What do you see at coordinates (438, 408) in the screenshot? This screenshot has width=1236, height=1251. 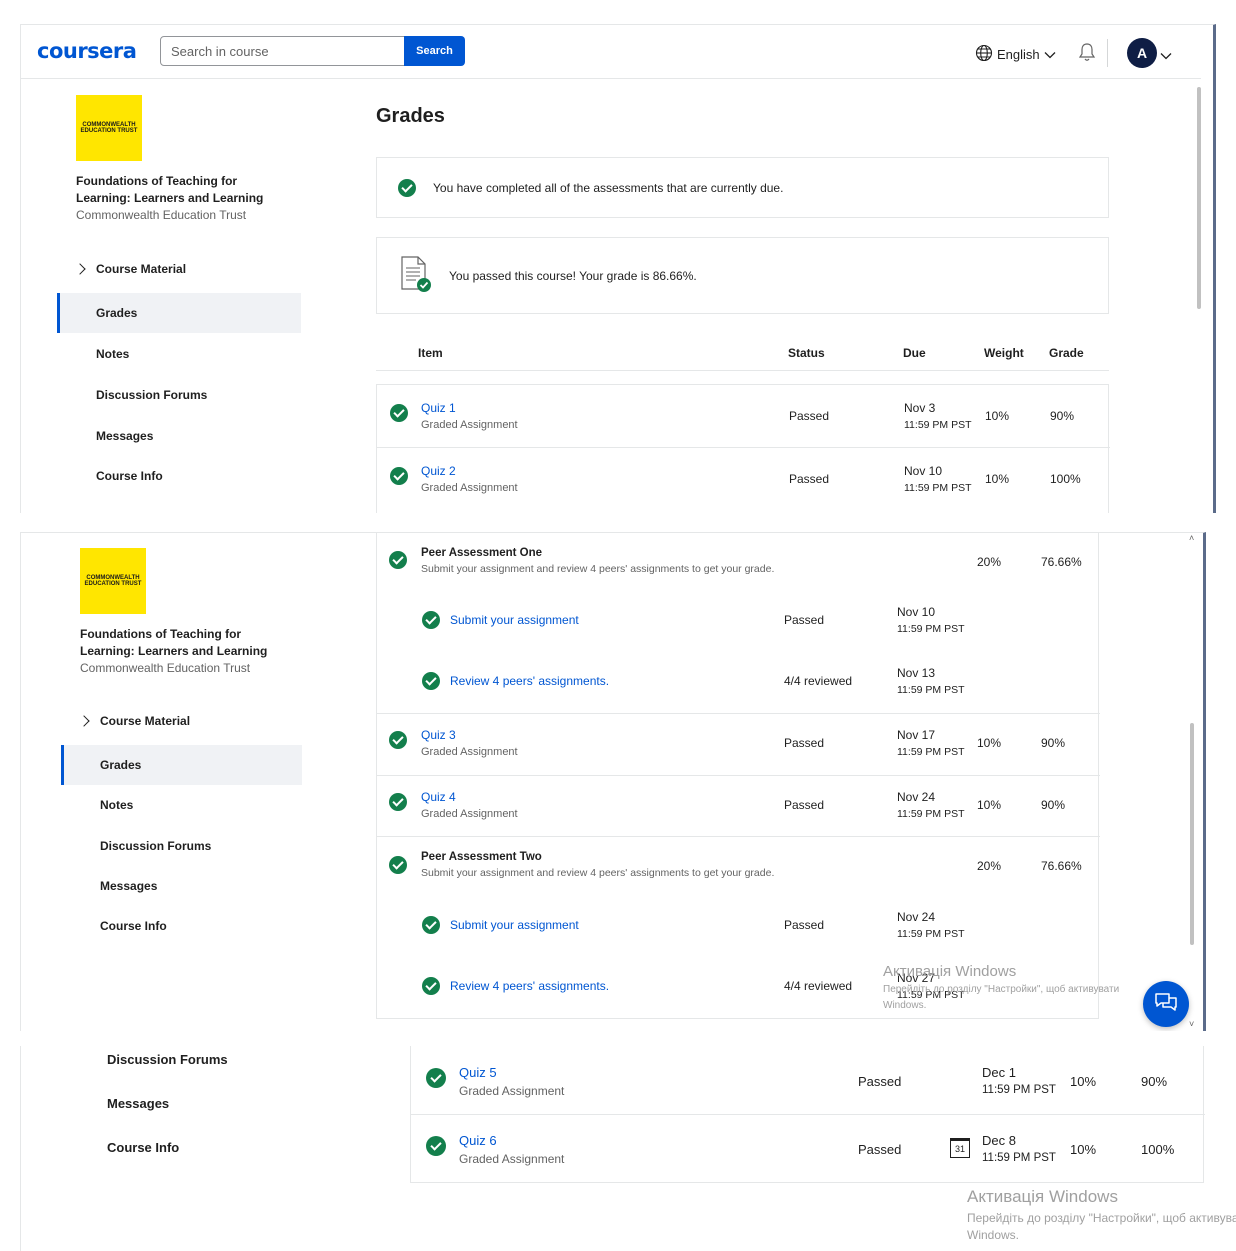 I see `quiz-1-link: Quiz 1` at bounding box center [438, 408].